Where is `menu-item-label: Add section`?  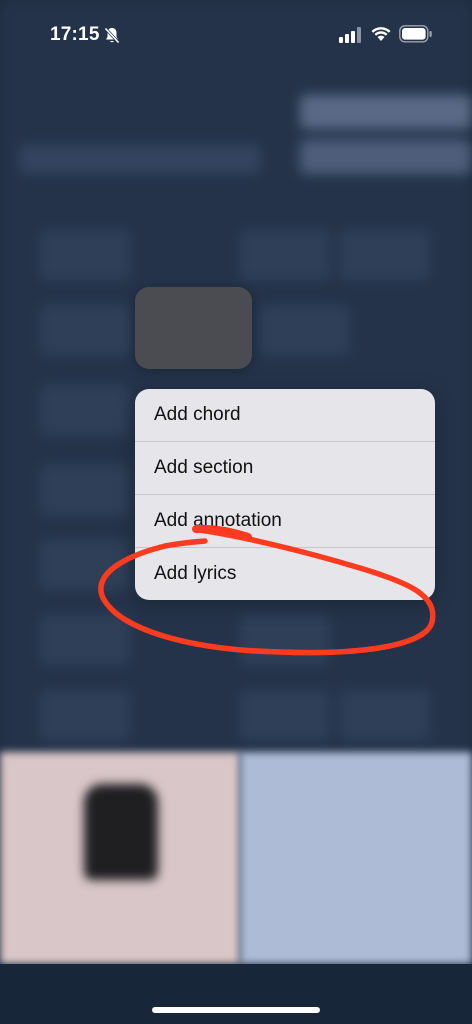
menu-item-label: Add section is located at coordinates (204, 467).